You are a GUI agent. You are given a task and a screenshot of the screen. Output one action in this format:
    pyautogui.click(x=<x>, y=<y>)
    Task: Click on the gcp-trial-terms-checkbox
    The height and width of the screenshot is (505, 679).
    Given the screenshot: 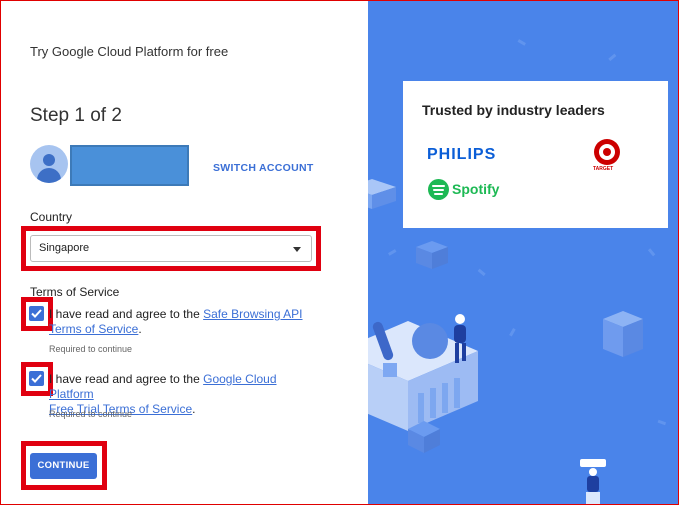 What is the action you would take?
    pyautogui.click(x=36, y=378)
    